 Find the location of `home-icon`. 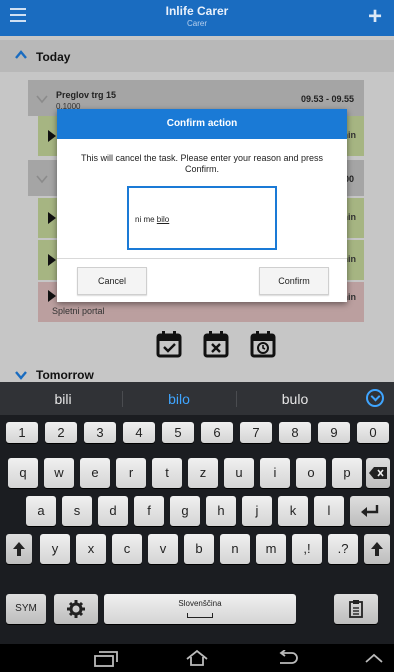

home-icon is located at coordinates (197, 658).